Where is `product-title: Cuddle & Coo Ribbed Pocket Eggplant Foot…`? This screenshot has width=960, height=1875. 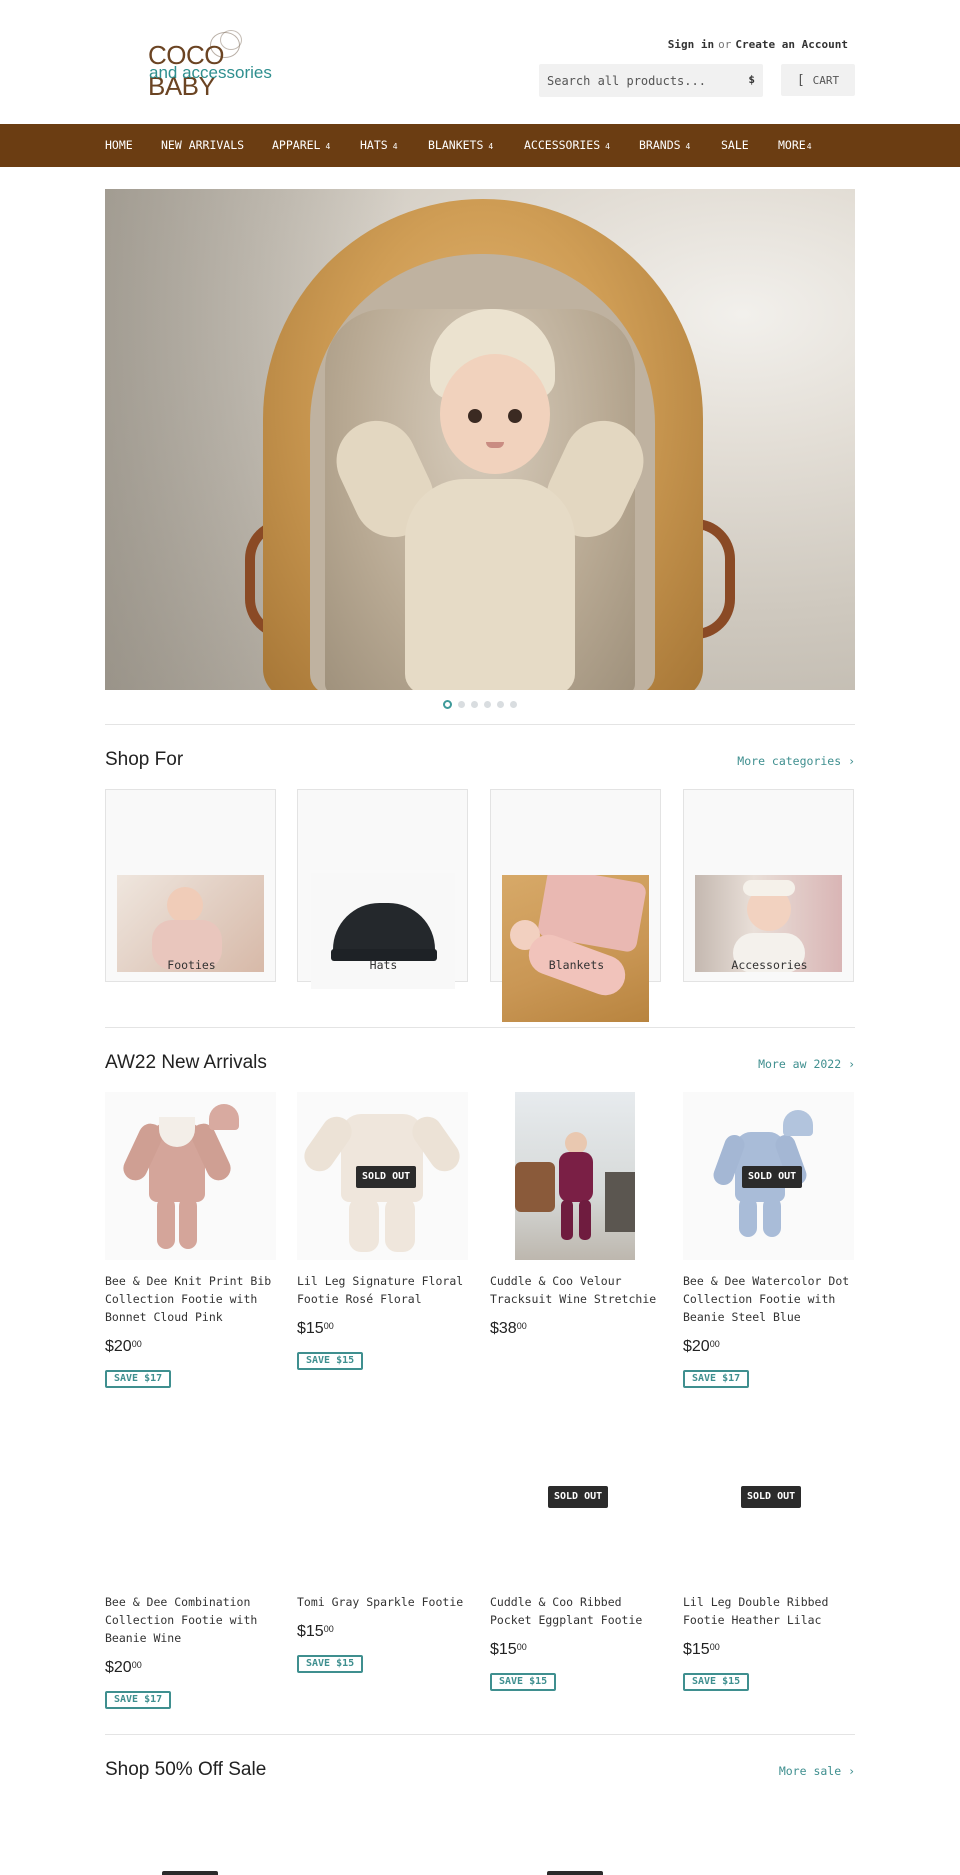 product-title: Cuddle & Coo Ribbed Pocket Eggplant Foot… is located at coordinates (577, 1611).